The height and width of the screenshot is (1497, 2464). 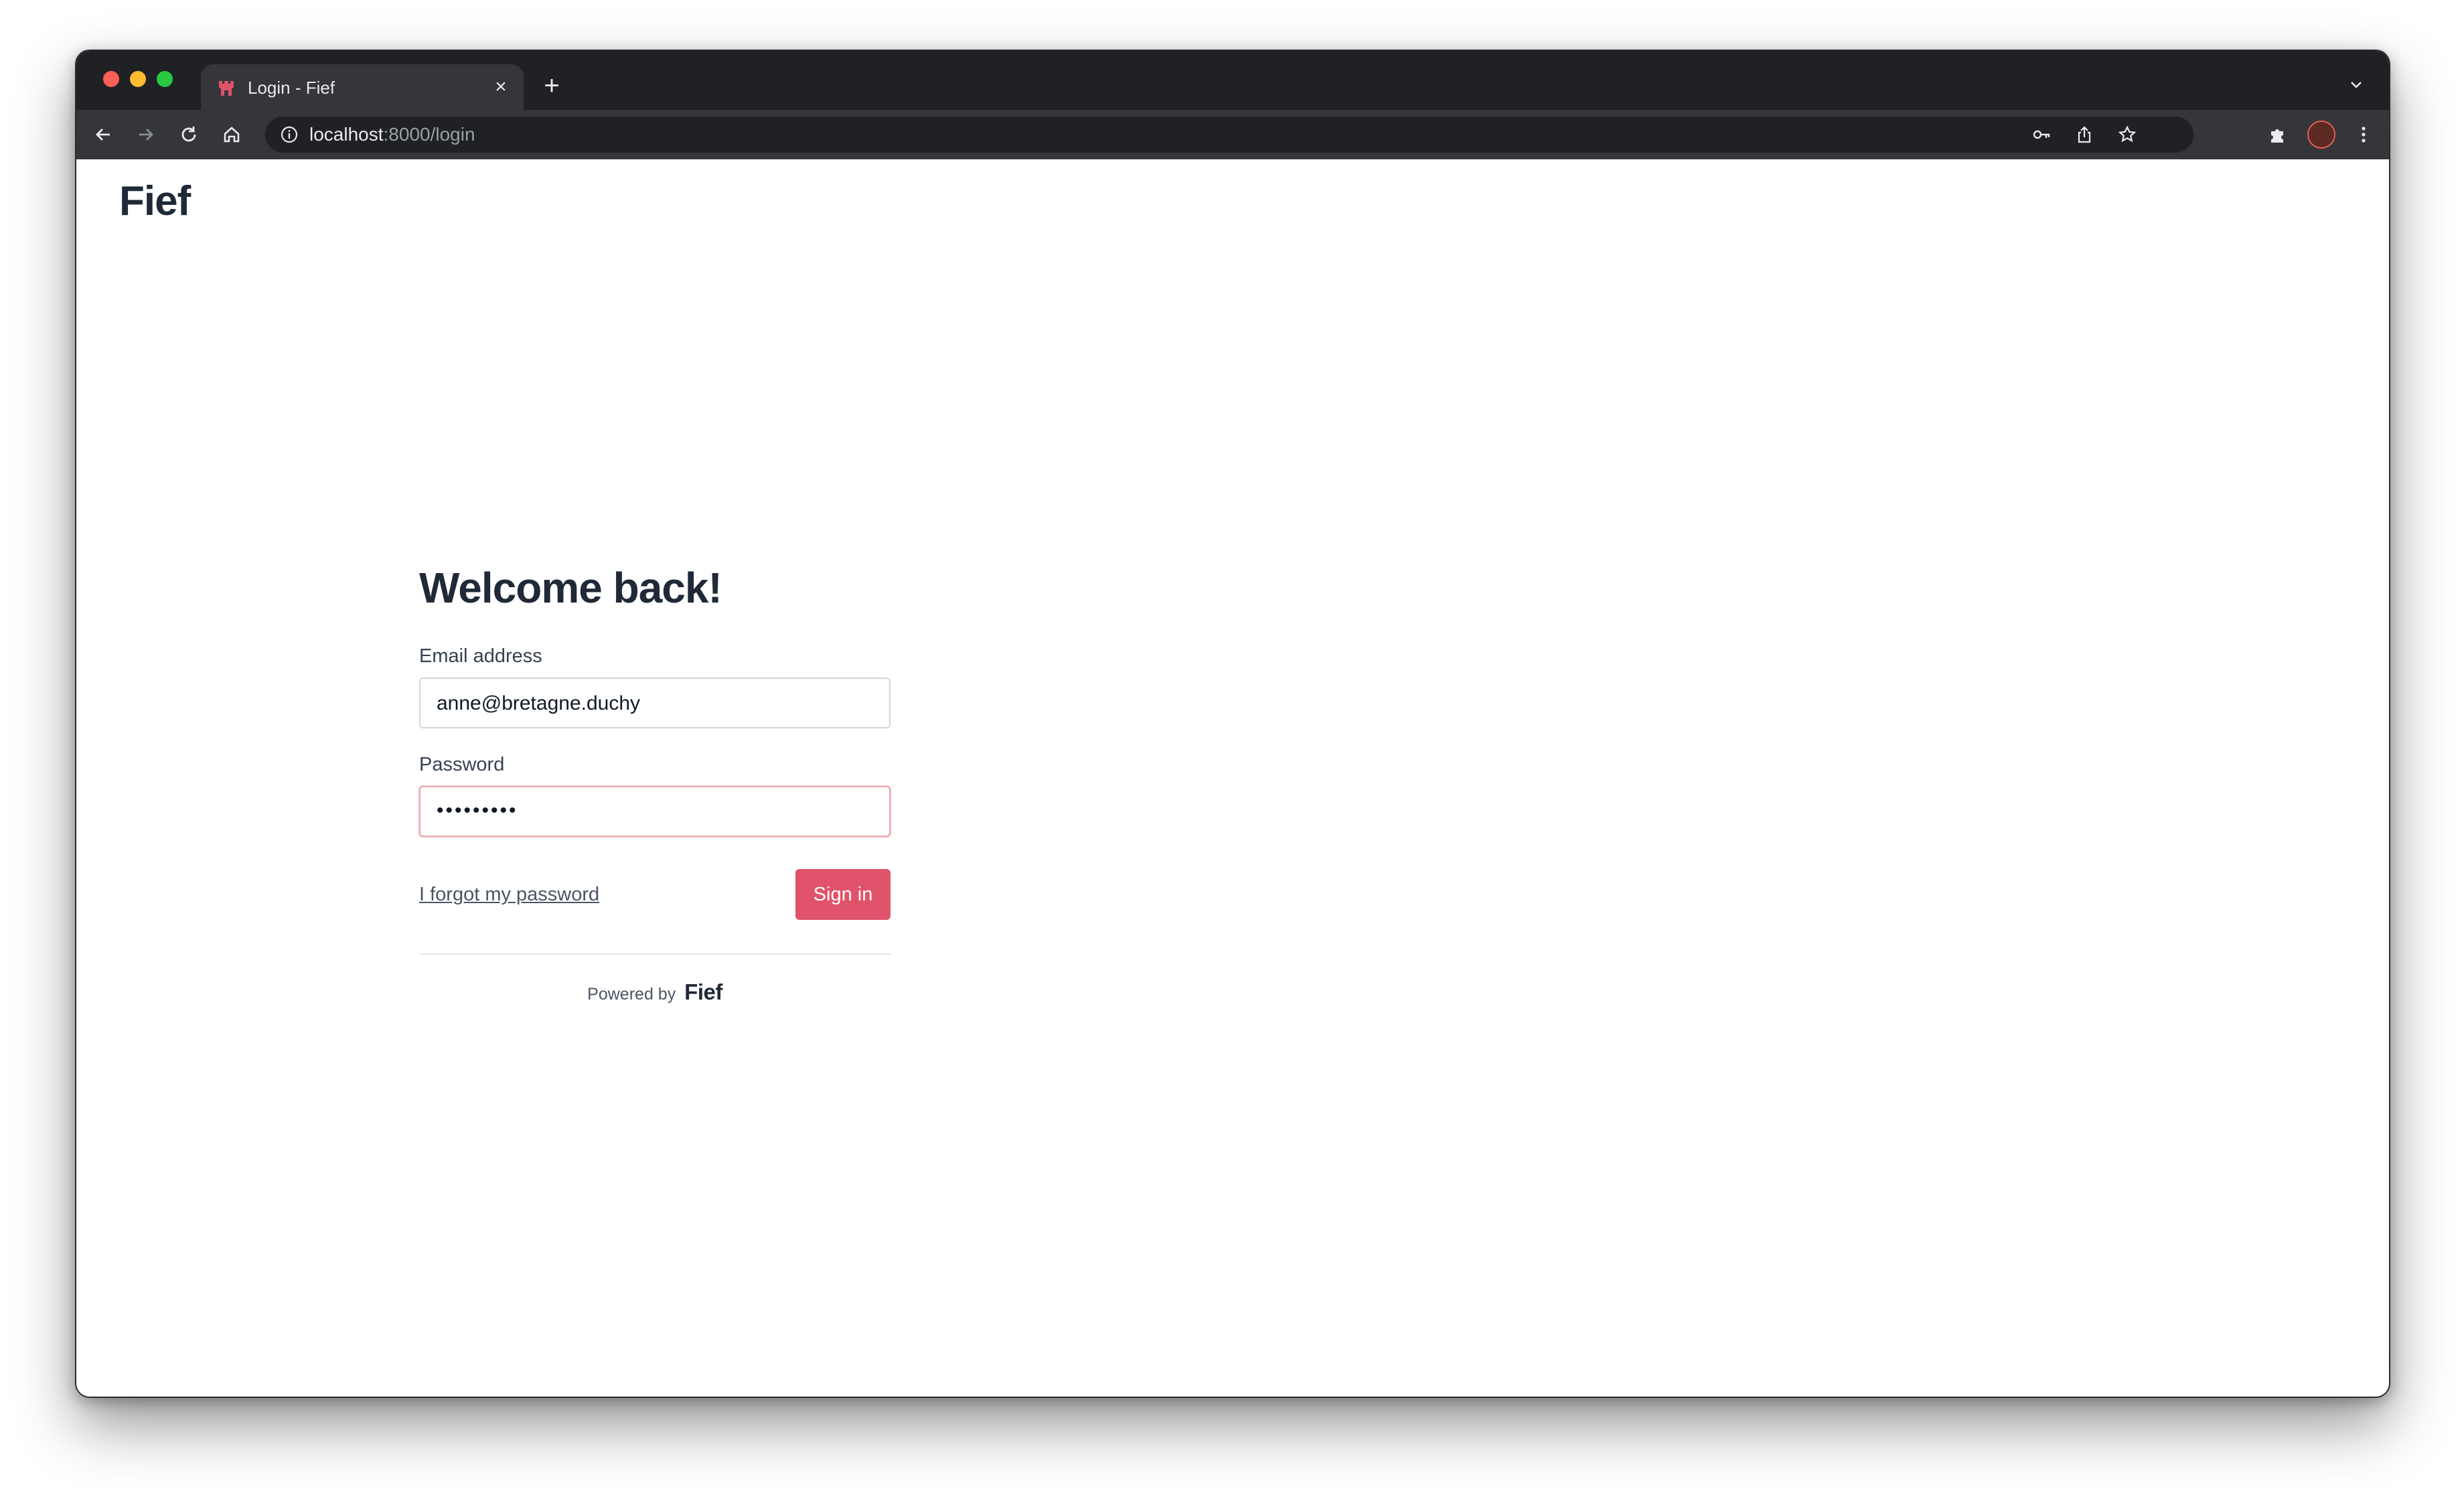 I want to click on key-icon, so click(x=2041, y=135).